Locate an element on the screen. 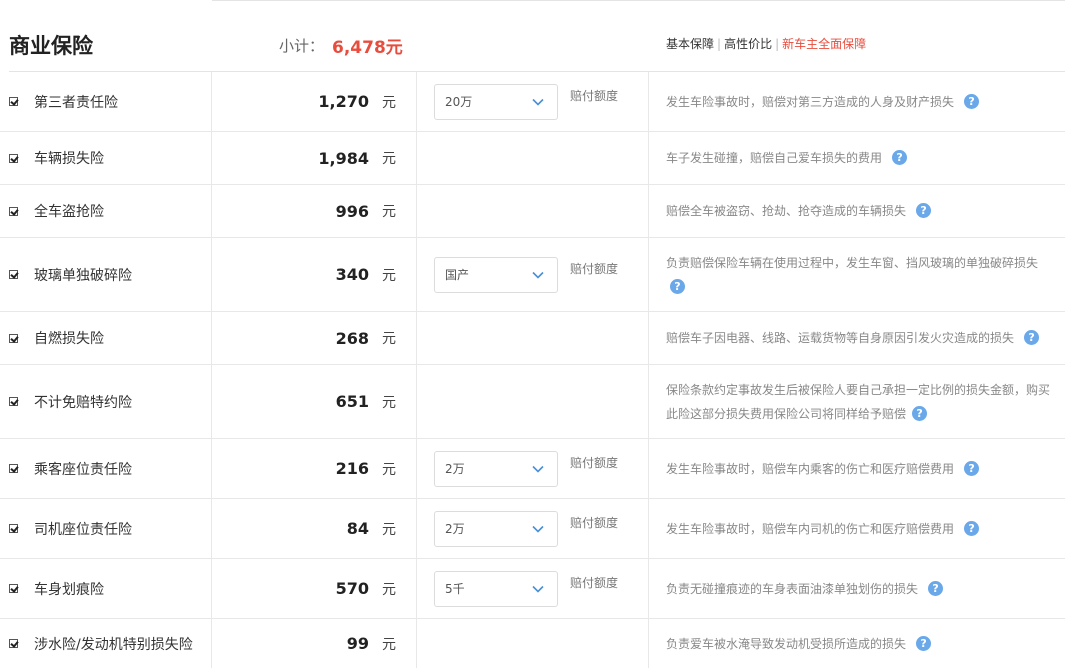  insurance-row: 车身划痕险 570 元 5千 赔付额度 负责无碰撞痕迹的车身表面油漆单独划伤的损失? is located at coordinates (532, 589).